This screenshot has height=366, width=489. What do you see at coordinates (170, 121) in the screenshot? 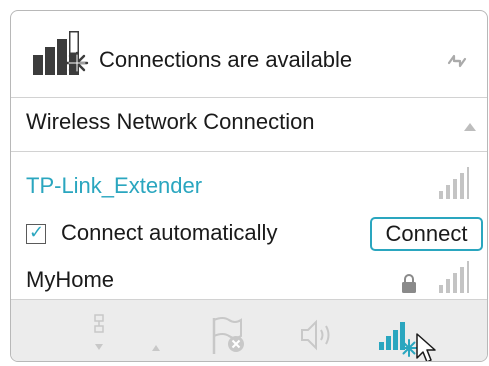
I see `section-title: Wireless Network Connection` at bounding box center [170, 121].